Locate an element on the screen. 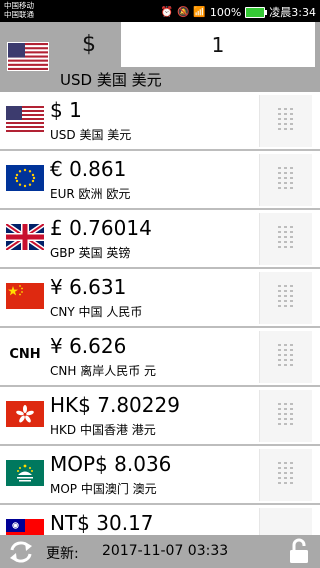  list-item: HK$ 7.80229 HKD 中国香港 港元 is located at coordinates (160, 416).